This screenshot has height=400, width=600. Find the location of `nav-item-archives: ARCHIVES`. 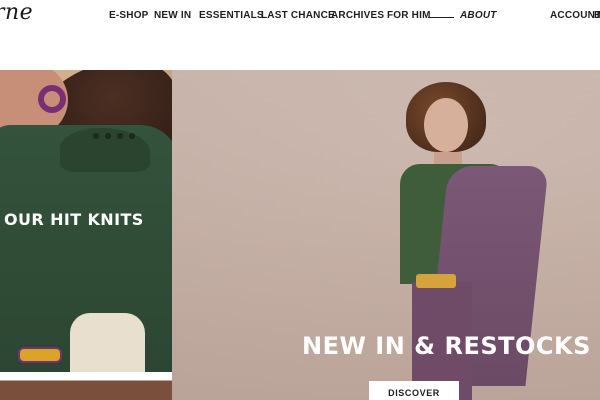

nav-item-archives: ARCHIVES is located at coordinates (357, 15).